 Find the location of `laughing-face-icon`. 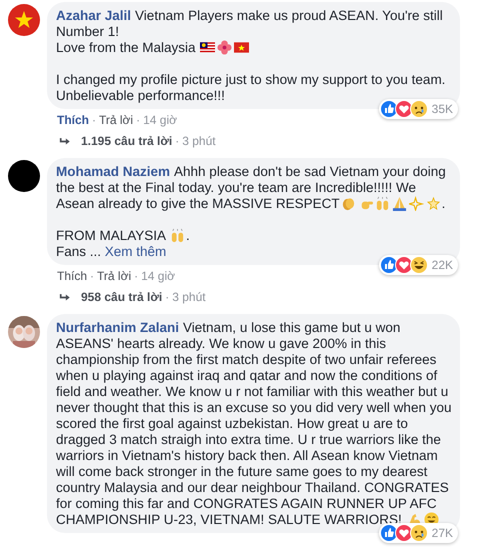

laughing-face-icon is located at coordinates (419, 265).